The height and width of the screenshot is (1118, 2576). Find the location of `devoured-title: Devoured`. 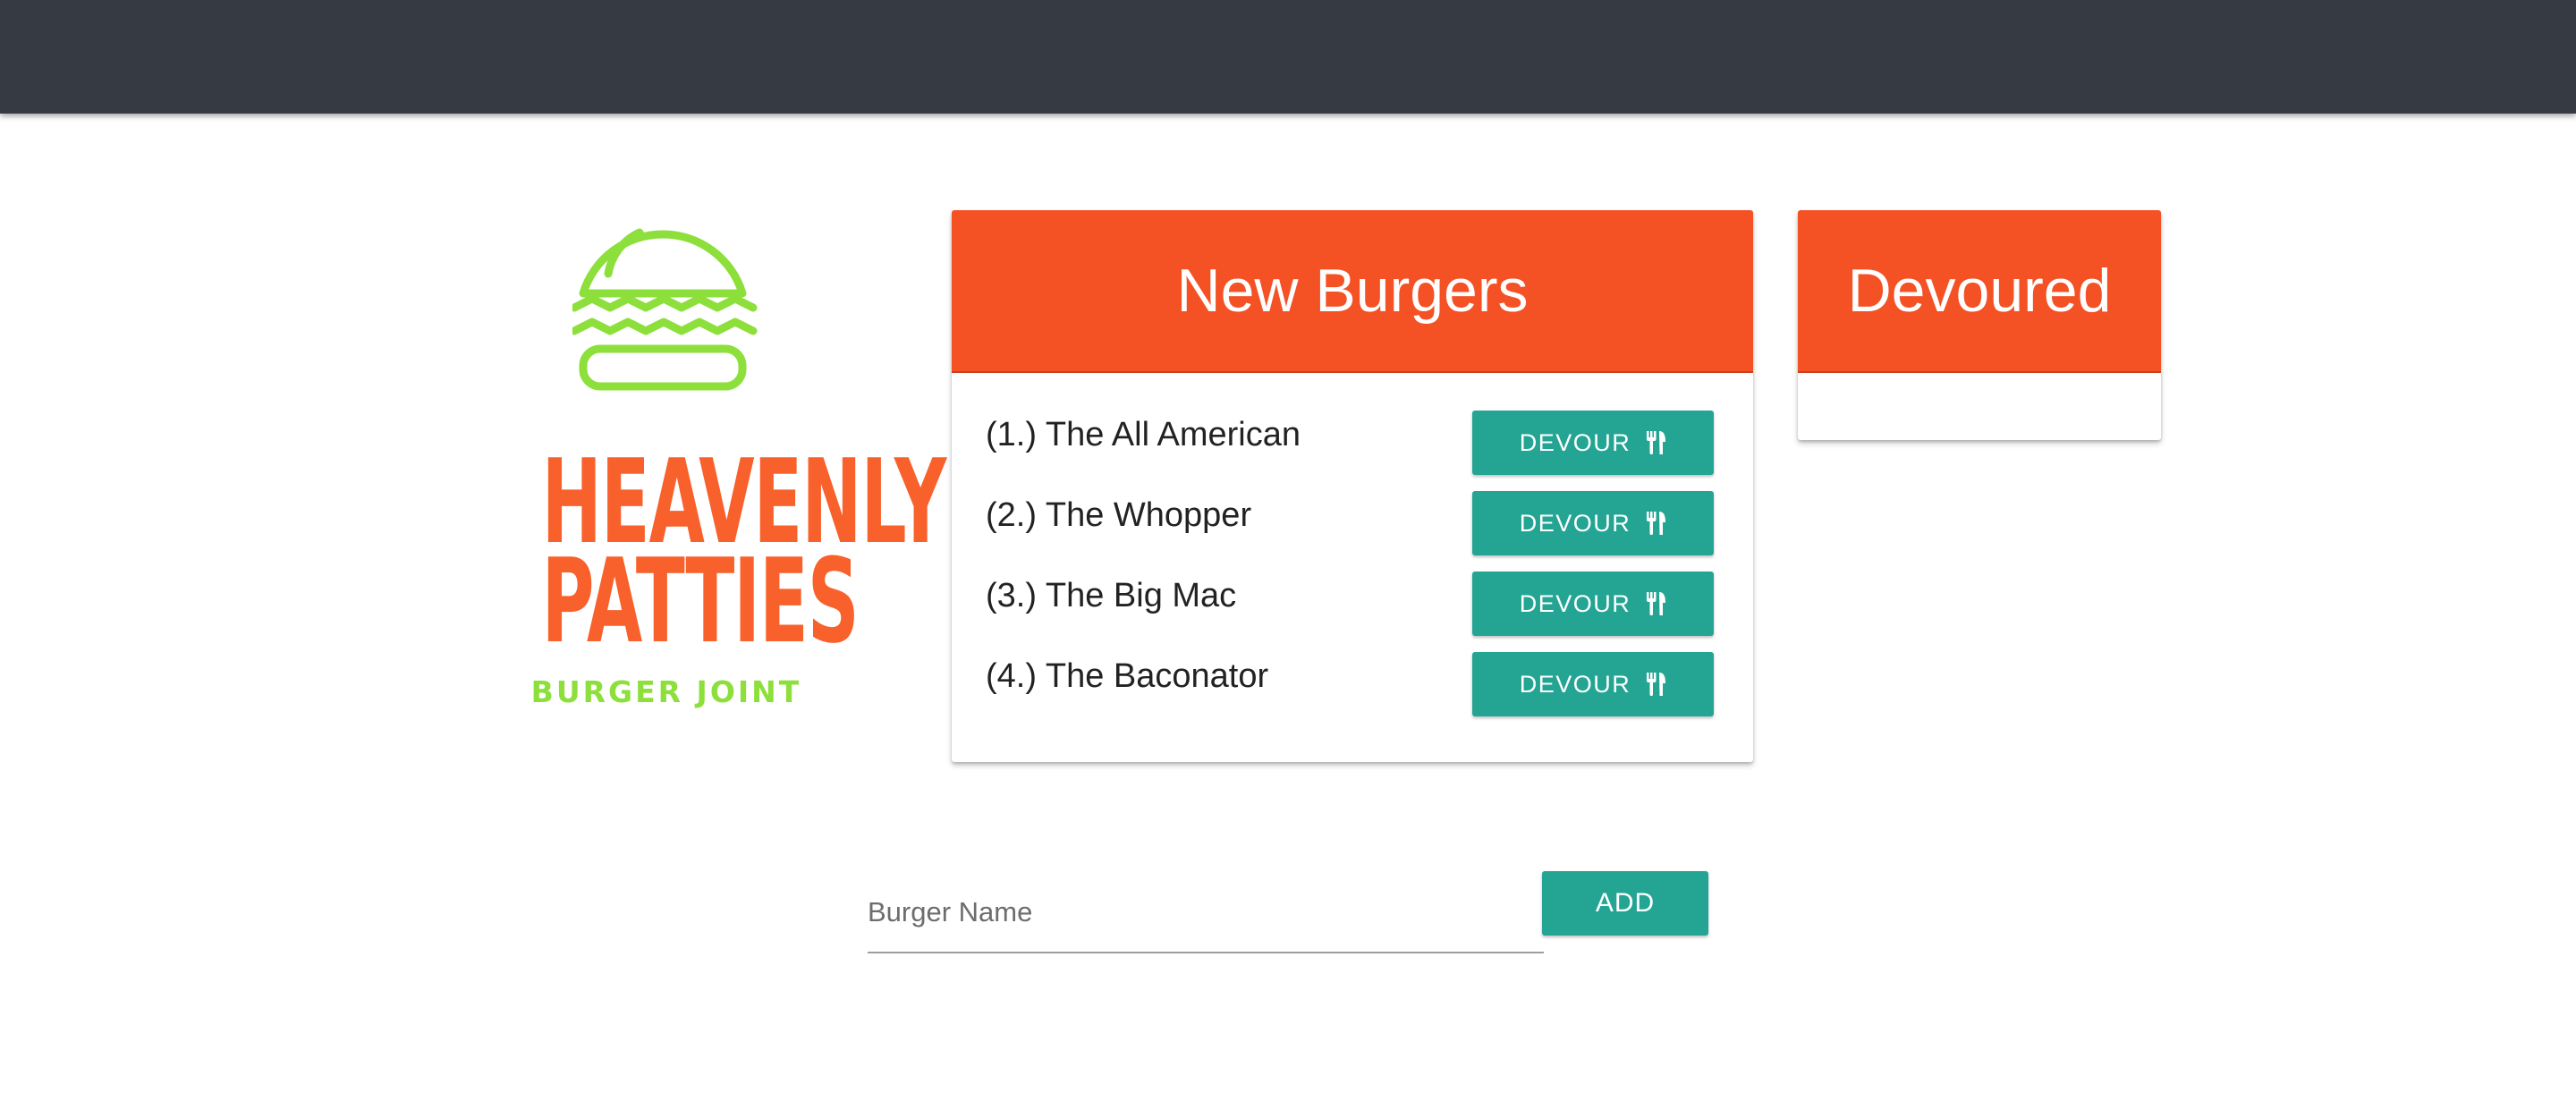

devoured-title: Devoured is located at coordinates (1979, 291).